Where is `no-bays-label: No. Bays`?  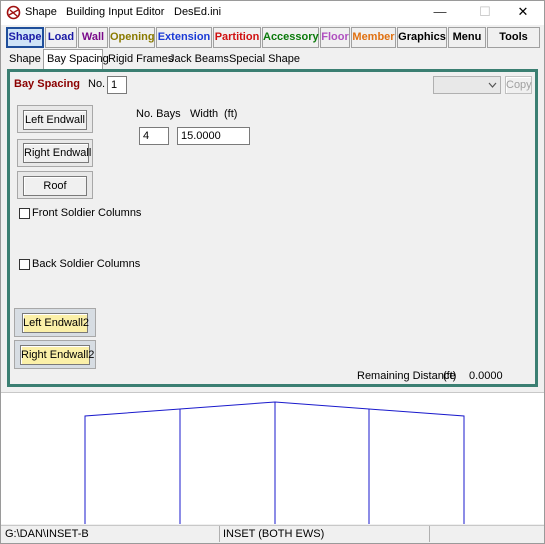
no-bays-label: No. Bays is located at coordinates (158, 114).